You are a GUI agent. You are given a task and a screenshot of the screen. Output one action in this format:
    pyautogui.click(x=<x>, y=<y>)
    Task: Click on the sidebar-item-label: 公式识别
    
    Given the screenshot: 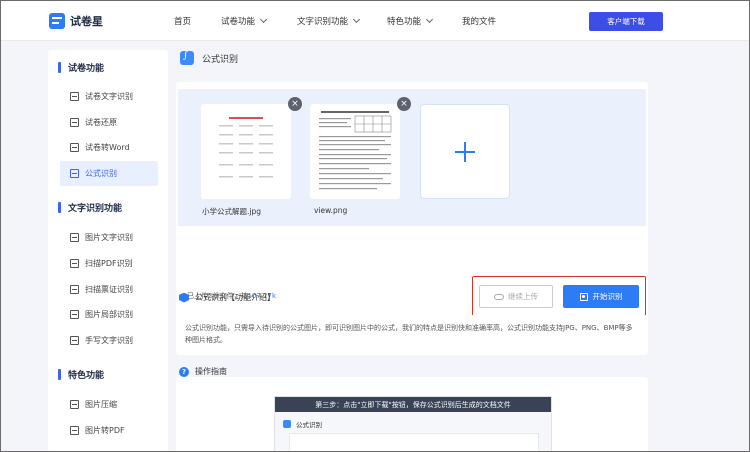 What is the action you would take?
    pyautogui.click(x=101, y=173)
    